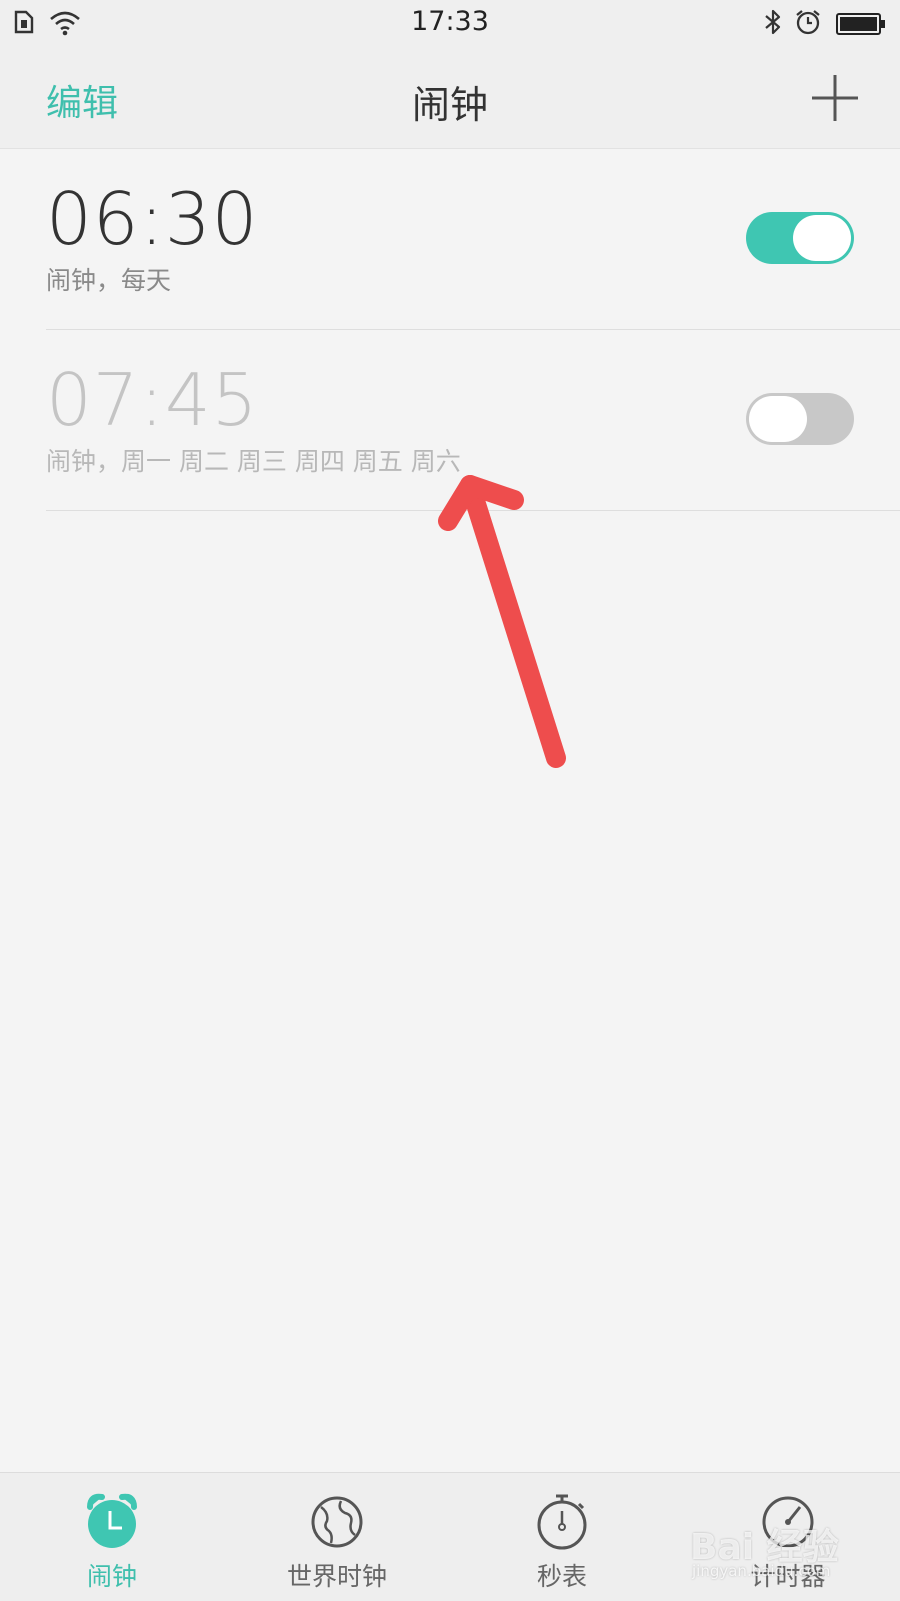 Image resolution: width=900 pixels, height=1601 pixels. What do you see at coordinates (562, 1522) in the screenshot?
I see `stopwatch-icon` at bounding box center [562, 1522].